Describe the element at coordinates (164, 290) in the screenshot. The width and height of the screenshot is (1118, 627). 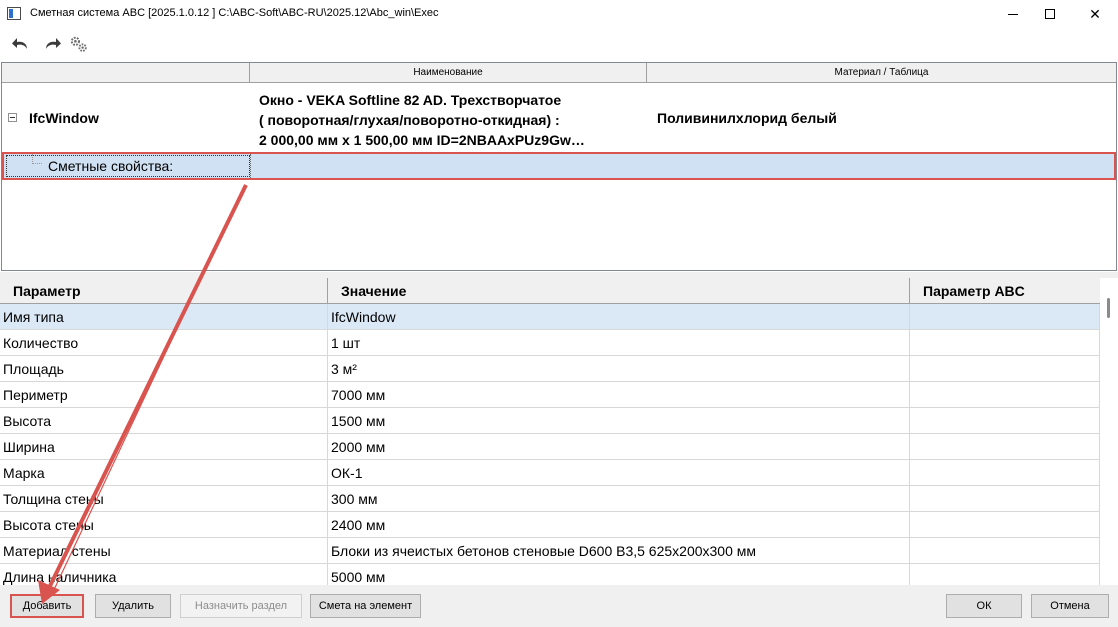
I see `column-header-parameter: Параметр` at that location.